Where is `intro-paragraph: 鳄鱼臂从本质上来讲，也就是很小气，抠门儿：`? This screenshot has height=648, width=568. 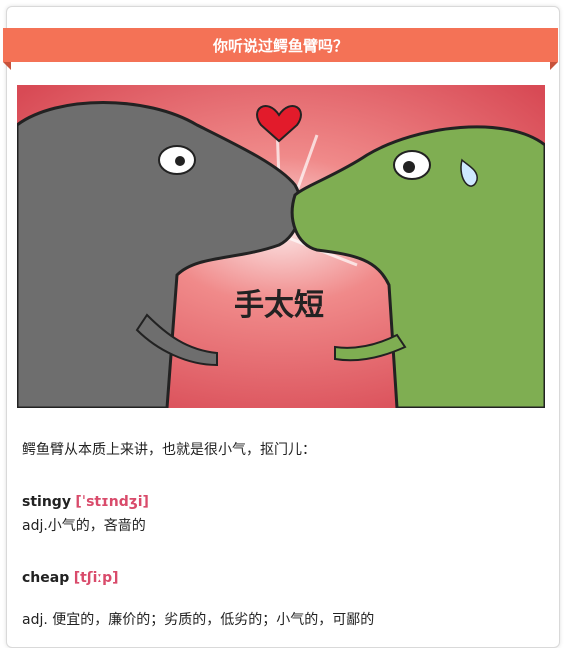
intro-paragraph: 鳄鱼臂从本质上来讲，也就是很小气，抠门儿： is located at coordinates (169, 450).